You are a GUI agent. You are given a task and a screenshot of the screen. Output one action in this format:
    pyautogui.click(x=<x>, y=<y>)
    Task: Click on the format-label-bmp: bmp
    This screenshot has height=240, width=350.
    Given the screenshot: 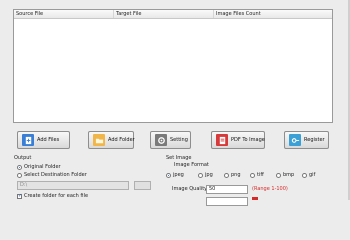 What is the action you would take?
    pyautogui.click(x=289, y=175)
    